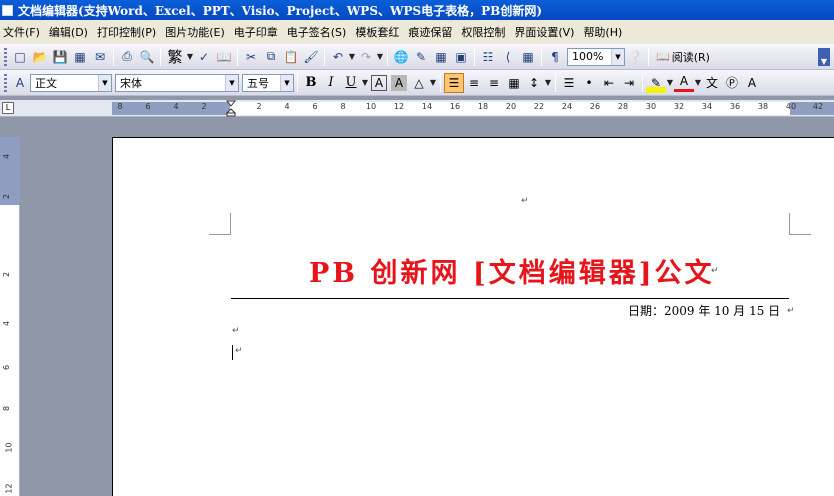  What do you see at coordinates (824, 57) in the screenshot?
I see `toolbar-overflow-icon: ▼` at bounding box center [824, 57].